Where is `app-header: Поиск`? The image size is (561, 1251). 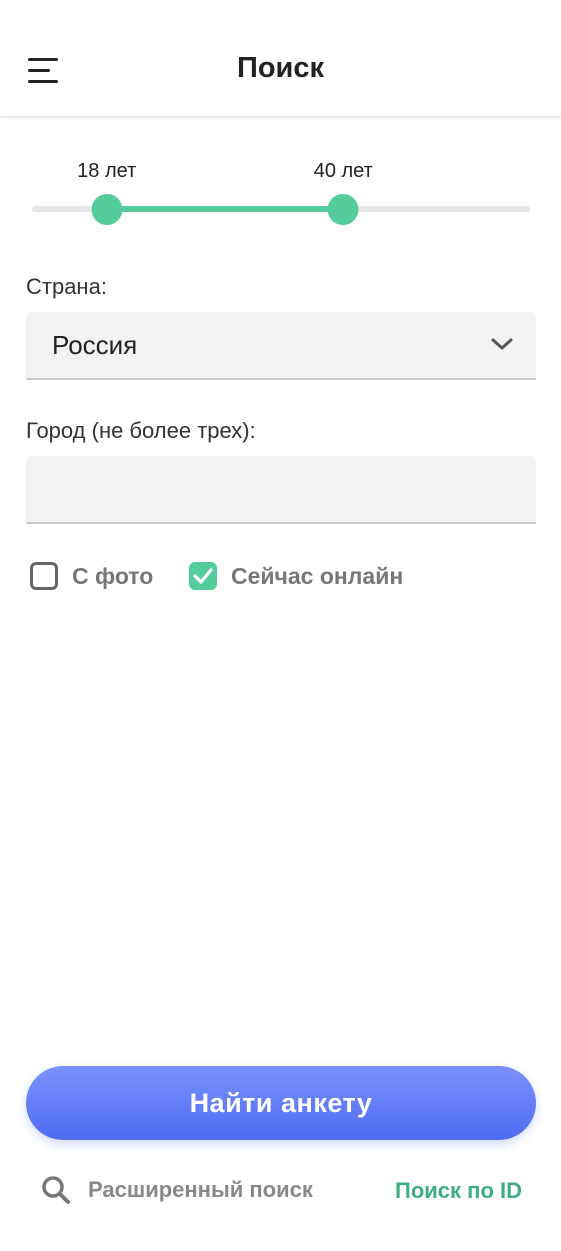
app-header: Поиск is located at coordinates (280, 58).